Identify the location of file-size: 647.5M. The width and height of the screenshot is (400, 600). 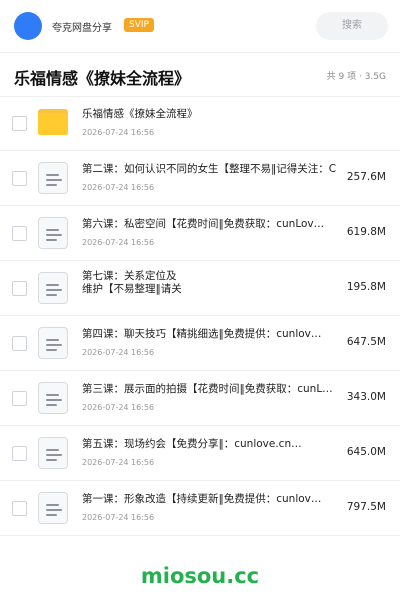
(364, 342).